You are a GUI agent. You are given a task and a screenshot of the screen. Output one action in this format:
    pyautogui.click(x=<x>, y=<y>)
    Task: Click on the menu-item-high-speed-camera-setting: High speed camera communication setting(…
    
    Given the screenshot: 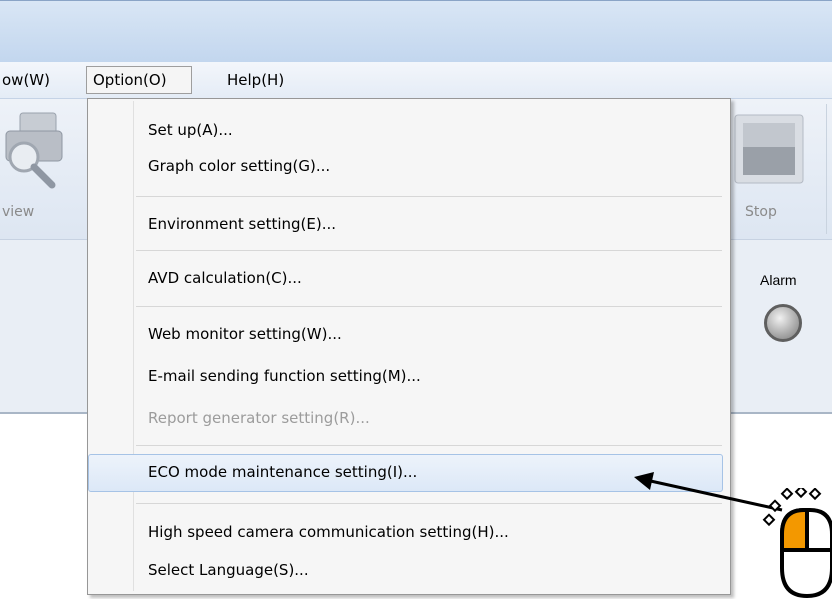 What is the action you would take?
    pyautogui.click(x=328, y=532)
    